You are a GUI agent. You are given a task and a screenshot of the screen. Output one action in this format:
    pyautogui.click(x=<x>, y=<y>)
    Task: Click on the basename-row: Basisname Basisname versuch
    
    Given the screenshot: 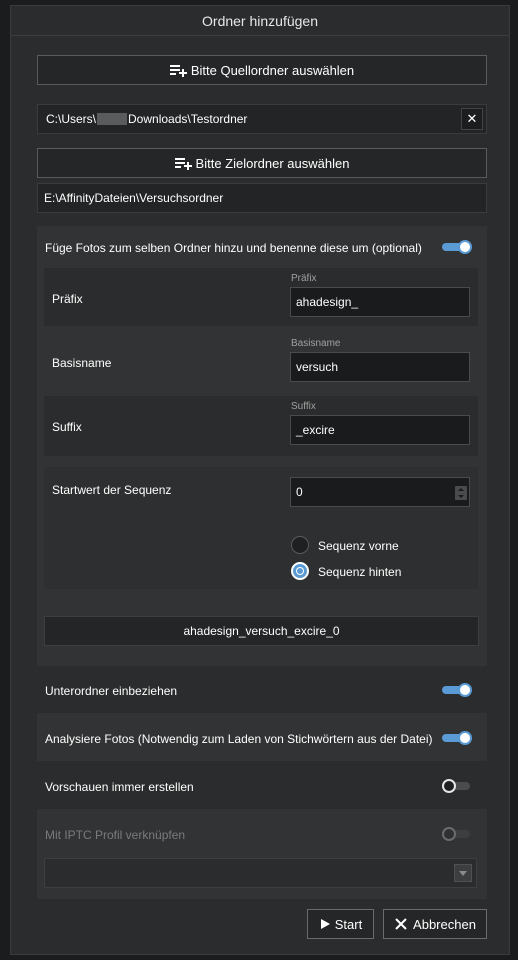 What is the action you would take?
    pyautogui.click(x=261, y=361)
    